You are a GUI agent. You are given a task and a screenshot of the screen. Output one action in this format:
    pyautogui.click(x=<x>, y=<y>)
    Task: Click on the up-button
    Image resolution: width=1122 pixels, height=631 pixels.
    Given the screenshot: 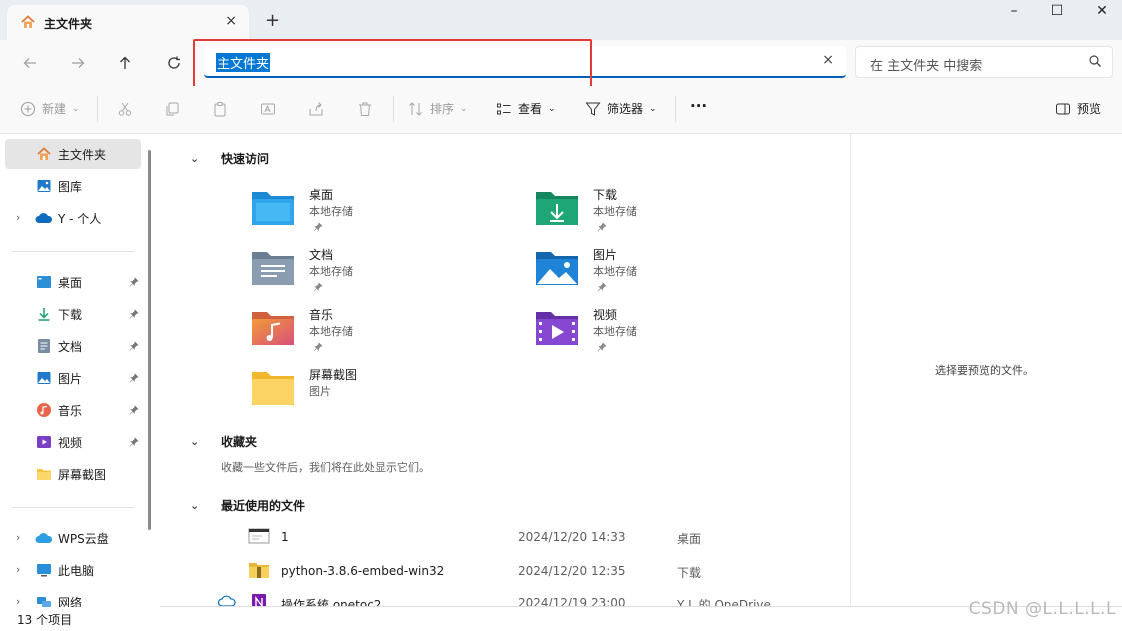 What is the action you would take?
    pyautogui.click(x=125, y=63)
    